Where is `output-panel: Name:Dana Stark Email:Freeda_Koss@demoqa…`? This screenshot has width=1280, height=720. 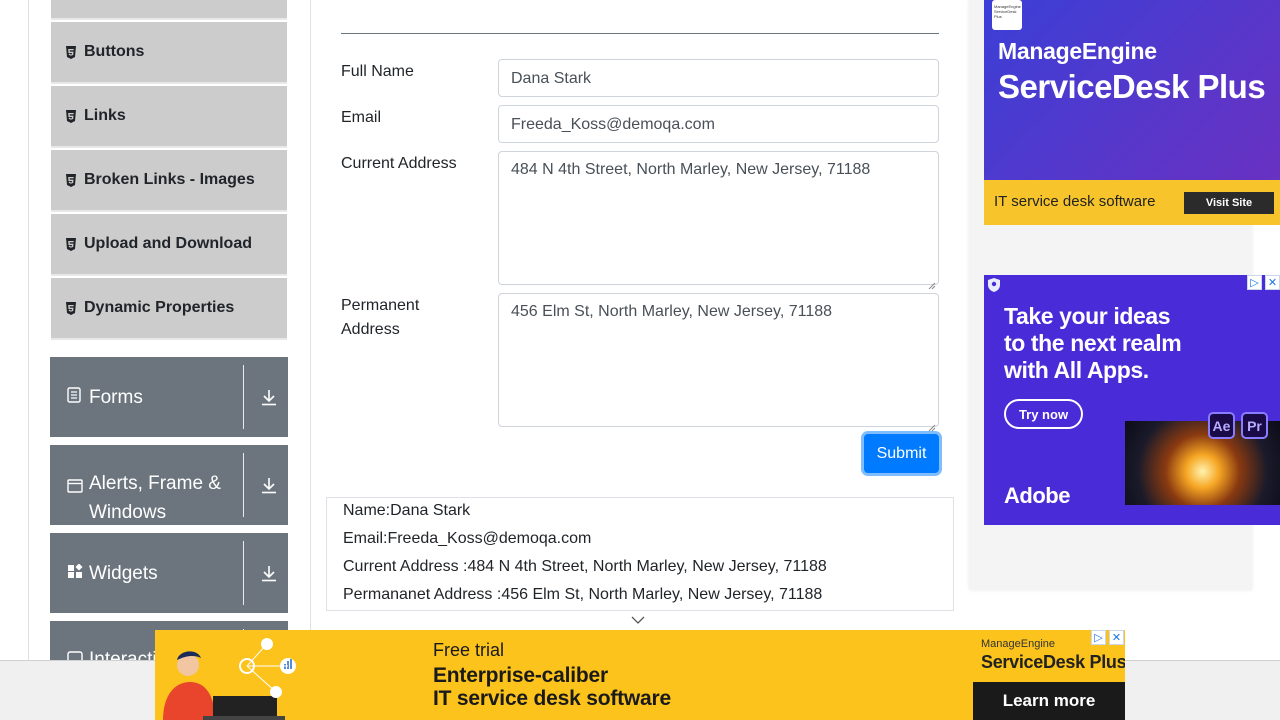 output-panel: Name:Dana Stark Email:Freeda_Koss@demoqa… is located at coordinates (640, 554).